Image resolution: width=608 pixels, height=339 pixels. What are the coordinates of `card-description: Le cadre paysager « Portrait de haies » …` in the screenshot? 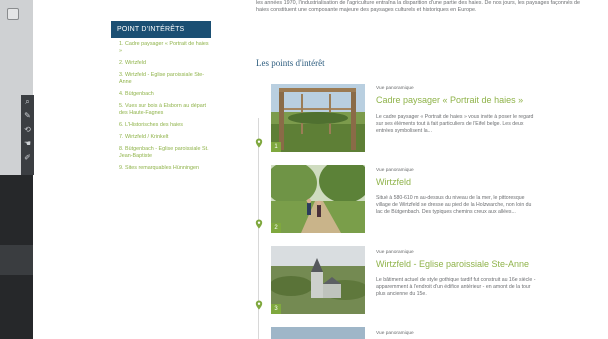 It's located at (455, 124).